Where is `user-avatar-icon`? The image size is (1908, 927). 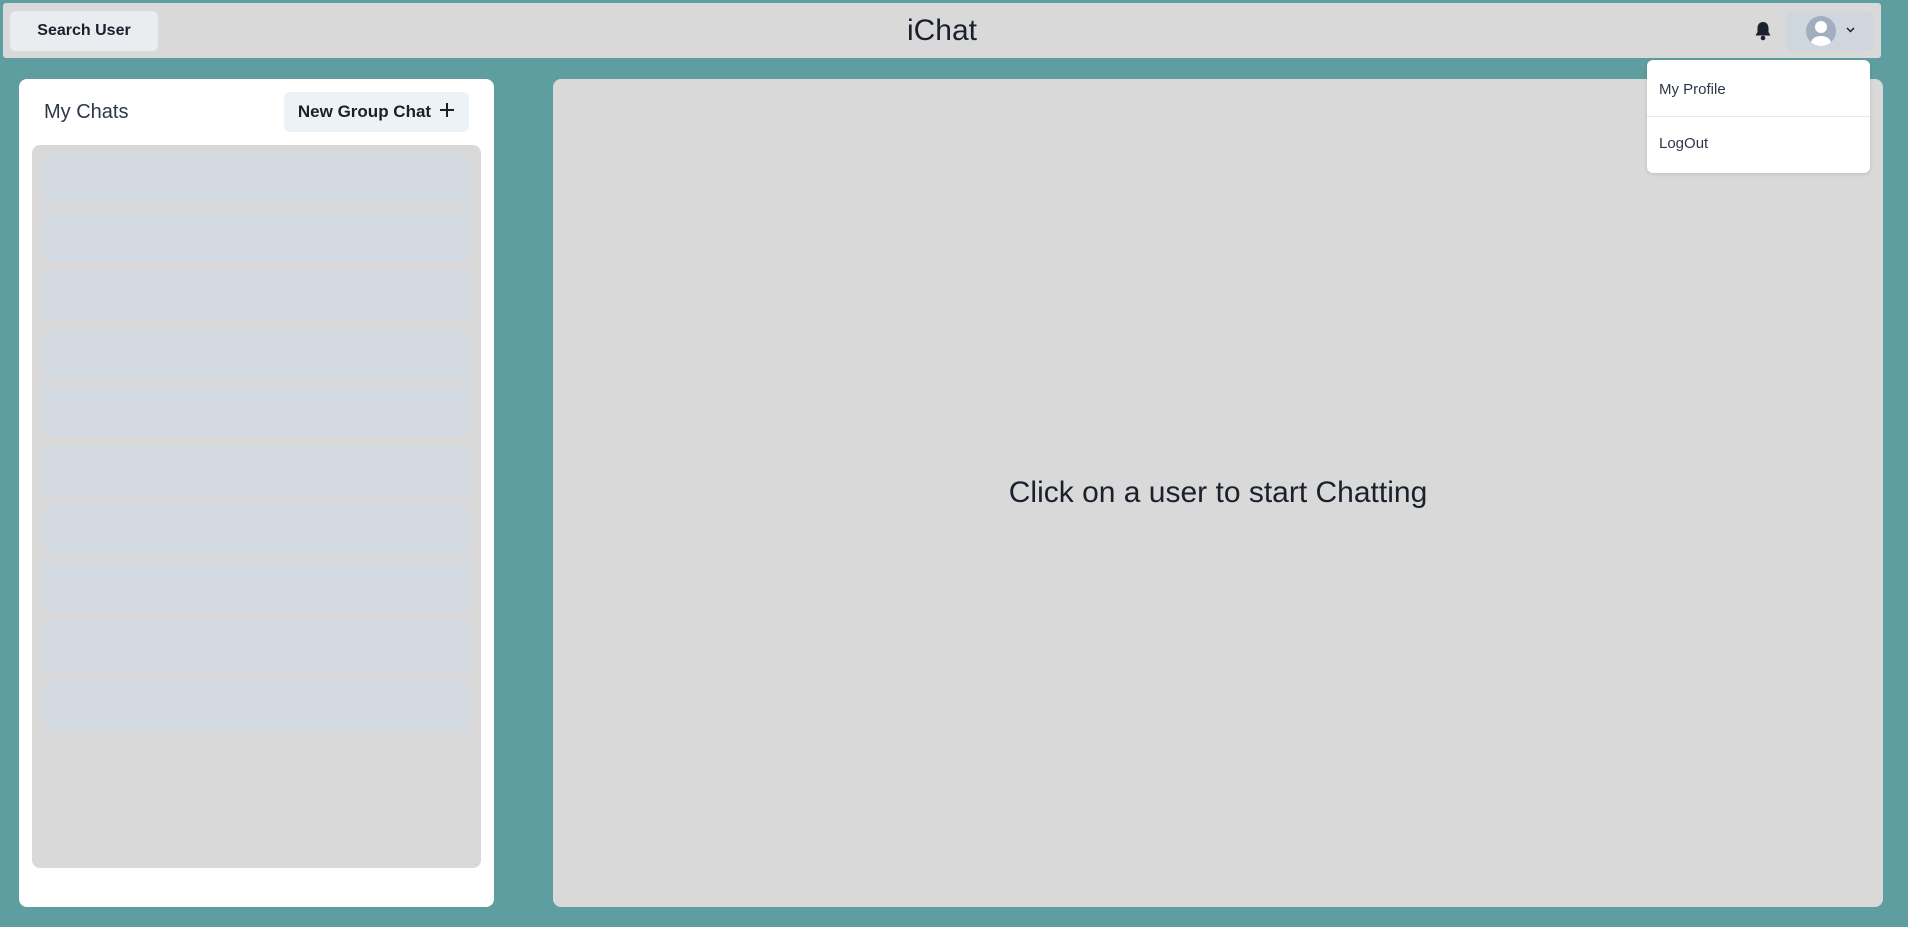 user-avatar-icon is located at coordinates (1820, 30).